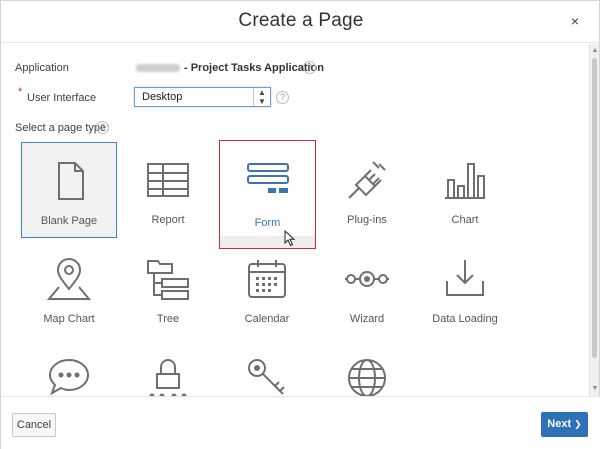 This screenshot has width=600, height=449. I want to click on next-button: Next ❯, so click(564, 424).